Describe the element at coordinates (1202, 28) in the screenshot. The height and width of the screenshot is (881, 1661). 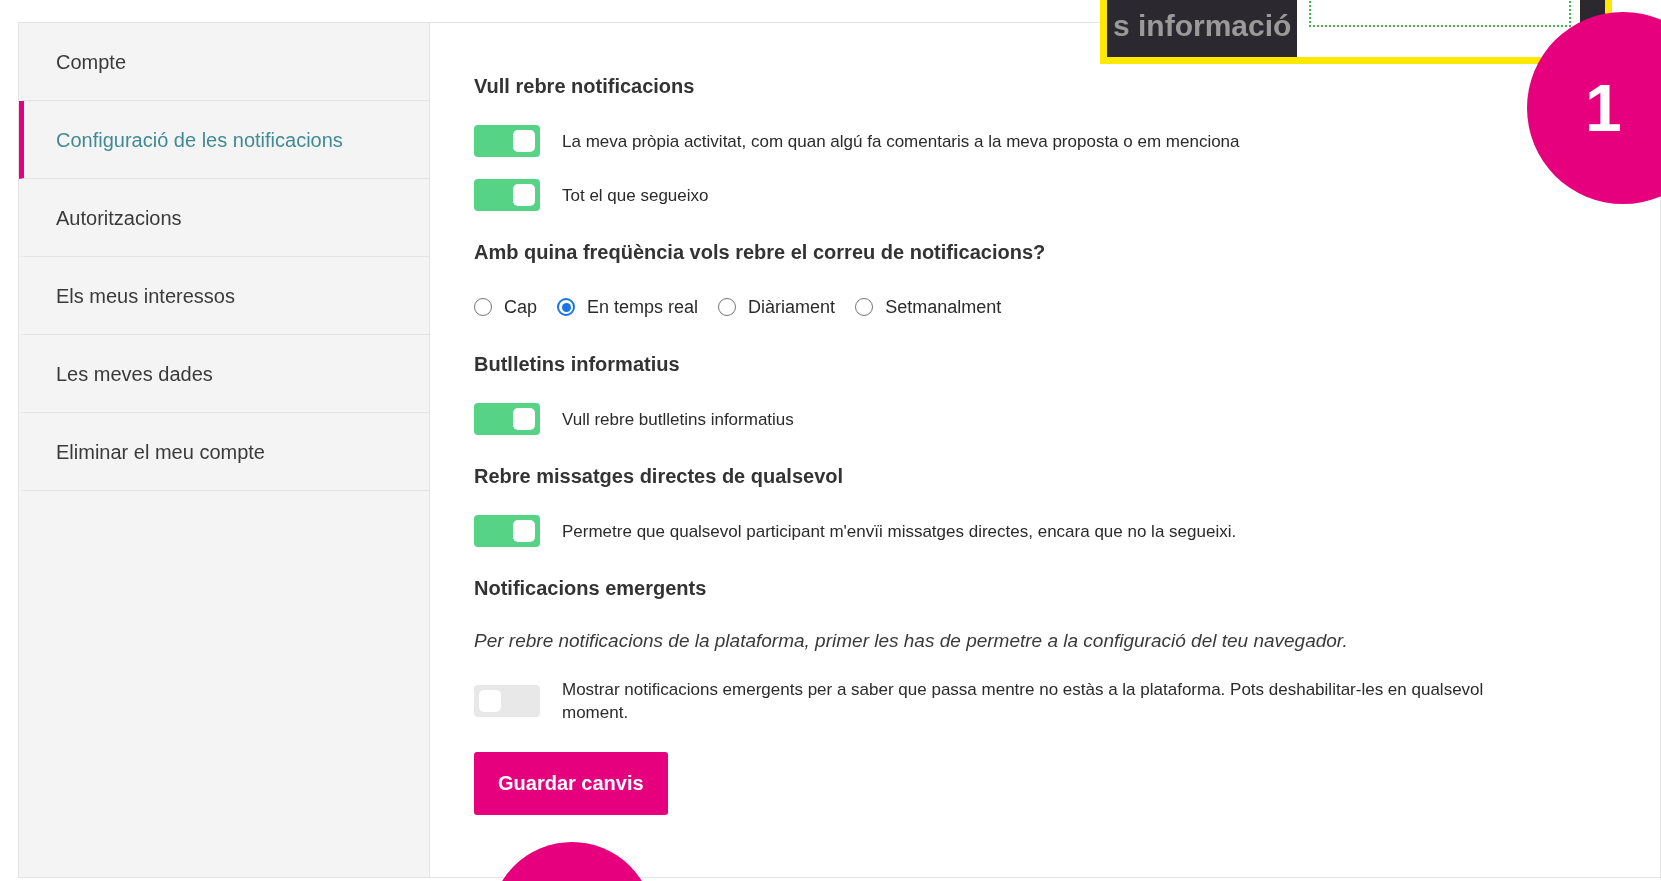
I see `banner-text: s informació` at that location.